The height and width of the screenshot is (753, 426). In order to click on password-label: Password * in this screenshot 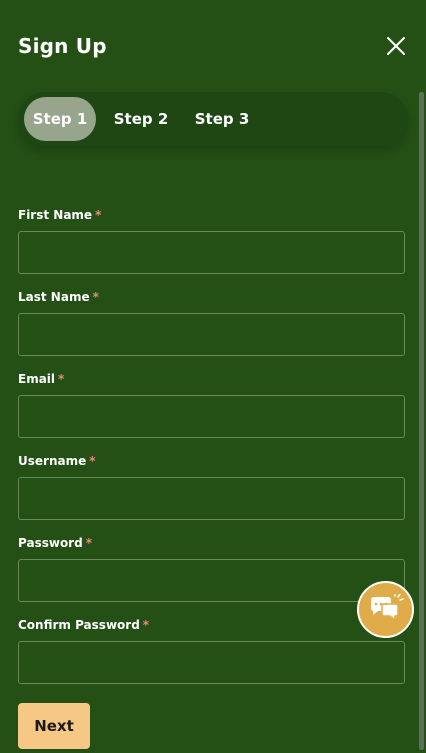, I will do `click(55, 543)`.